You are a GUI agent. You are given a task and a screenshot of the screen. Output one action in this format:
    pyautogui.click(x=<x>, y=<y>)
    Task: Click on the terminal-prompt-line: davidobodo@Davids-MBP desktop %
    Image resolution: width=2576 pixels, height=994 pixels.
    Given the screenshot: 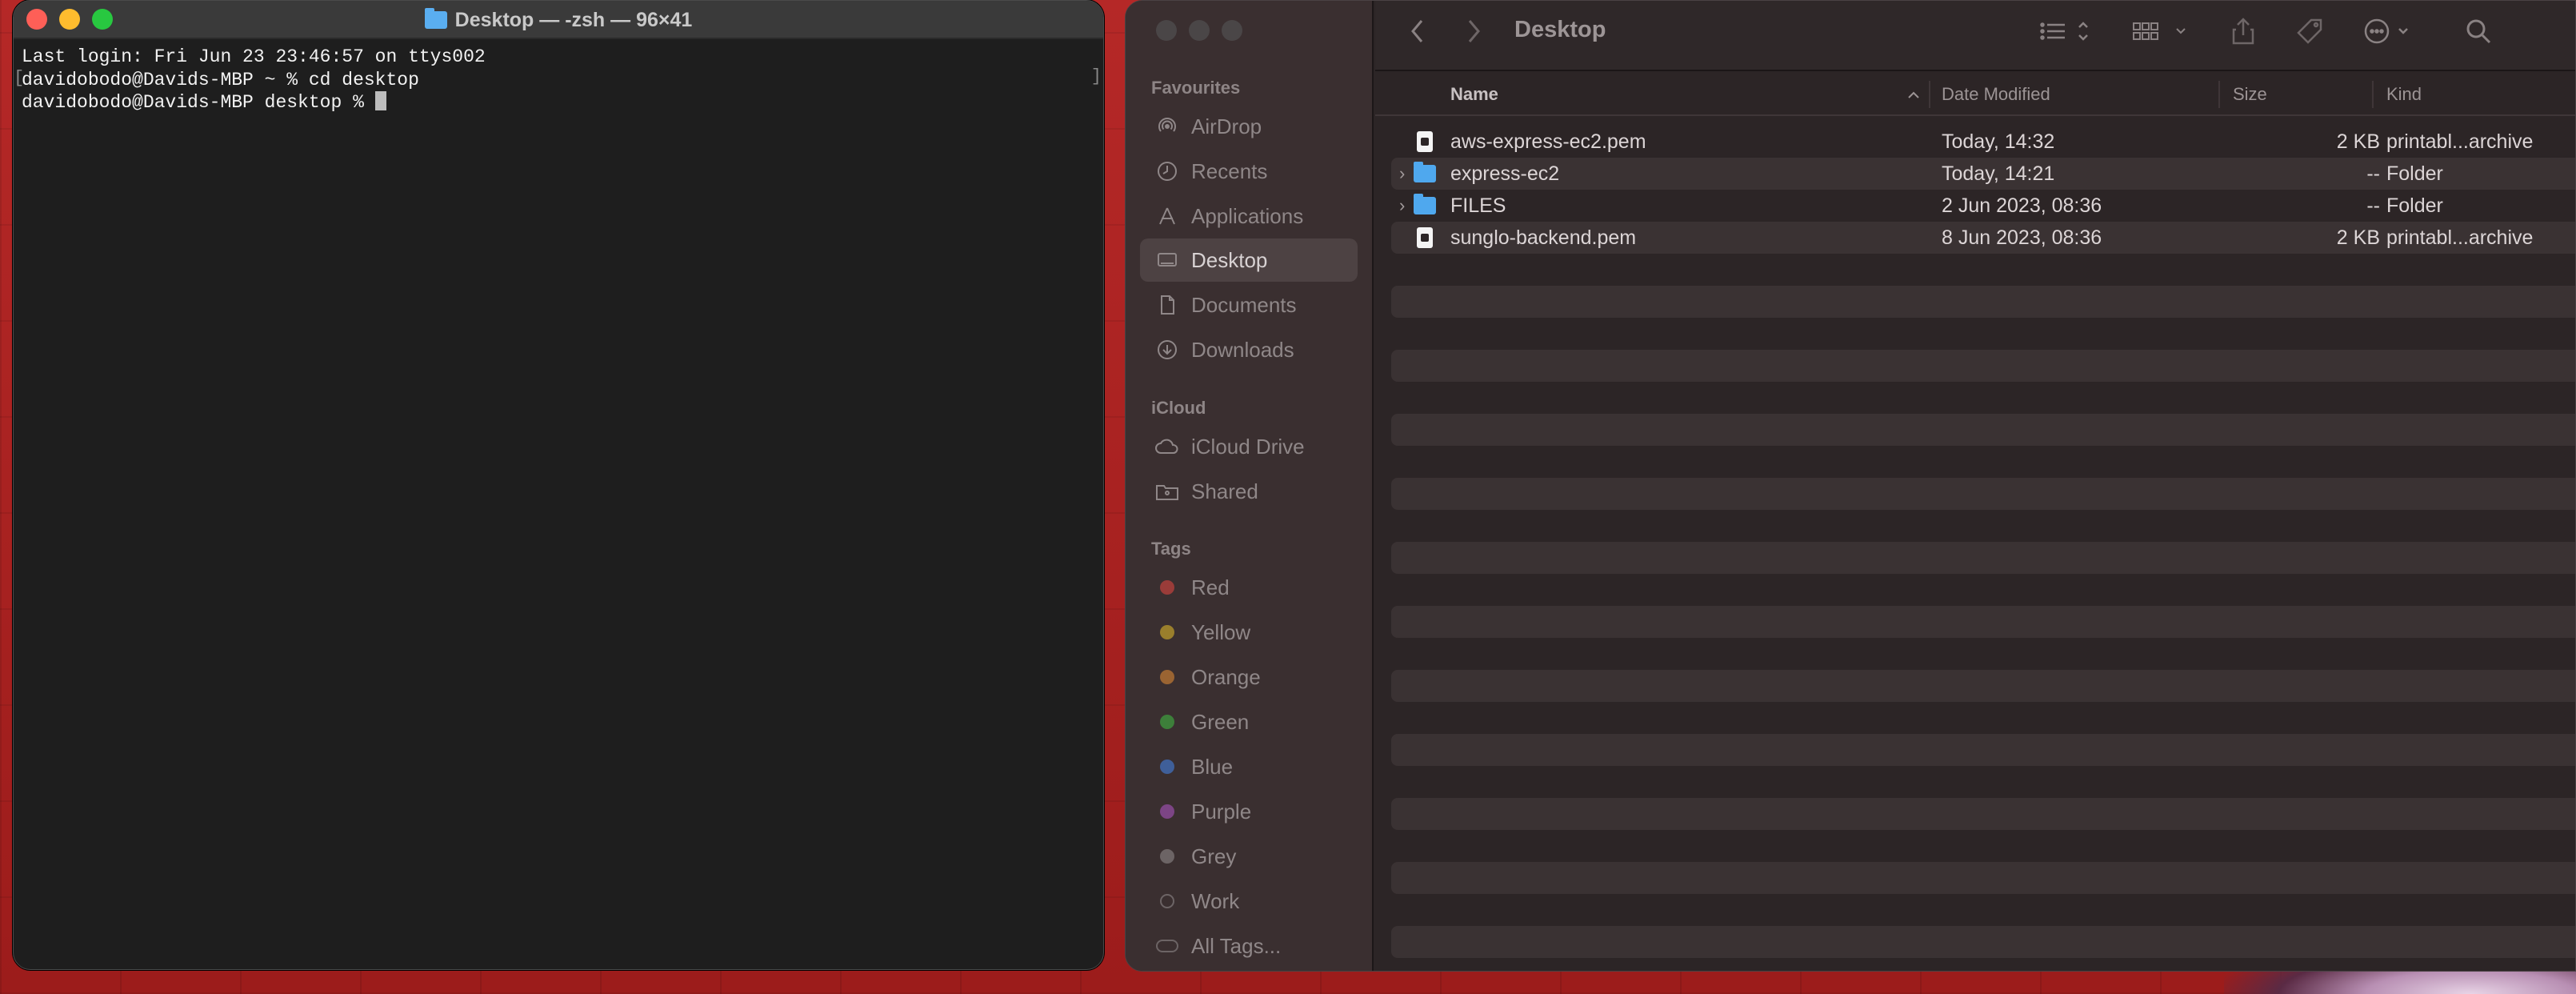 What is the action you would take?
    pyautogui.click(x=558, y=103)
    